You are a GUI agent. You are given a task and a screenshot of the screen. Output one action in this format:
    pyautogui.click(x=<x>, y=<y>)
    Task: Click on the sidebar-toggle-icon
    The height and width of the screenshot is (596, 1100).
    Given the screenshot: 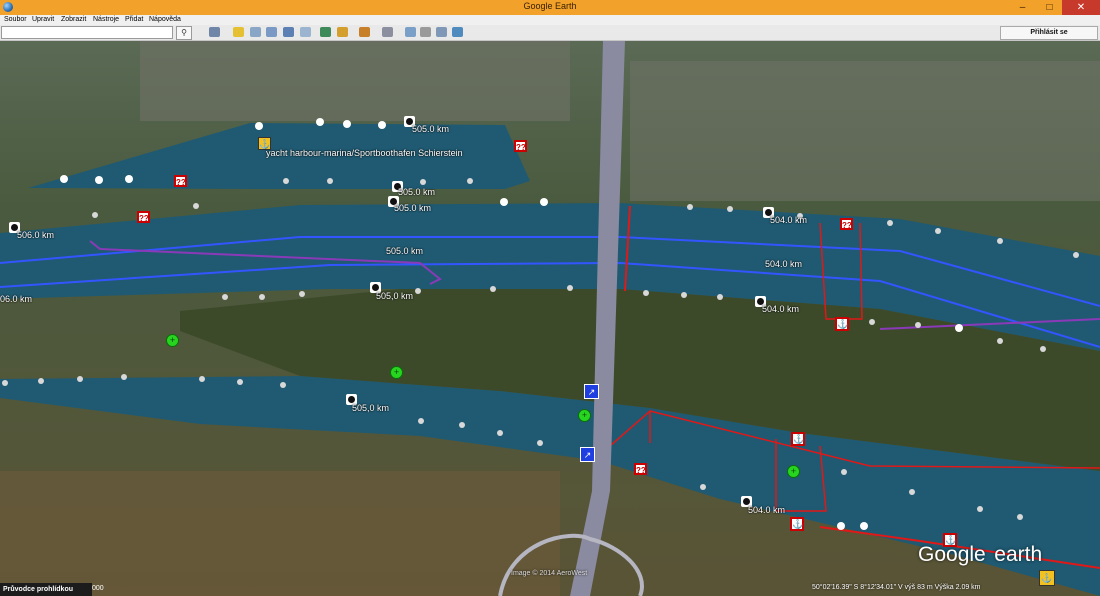 What is the action you would take?
    pyautogui.click(x=214, y=32)
    